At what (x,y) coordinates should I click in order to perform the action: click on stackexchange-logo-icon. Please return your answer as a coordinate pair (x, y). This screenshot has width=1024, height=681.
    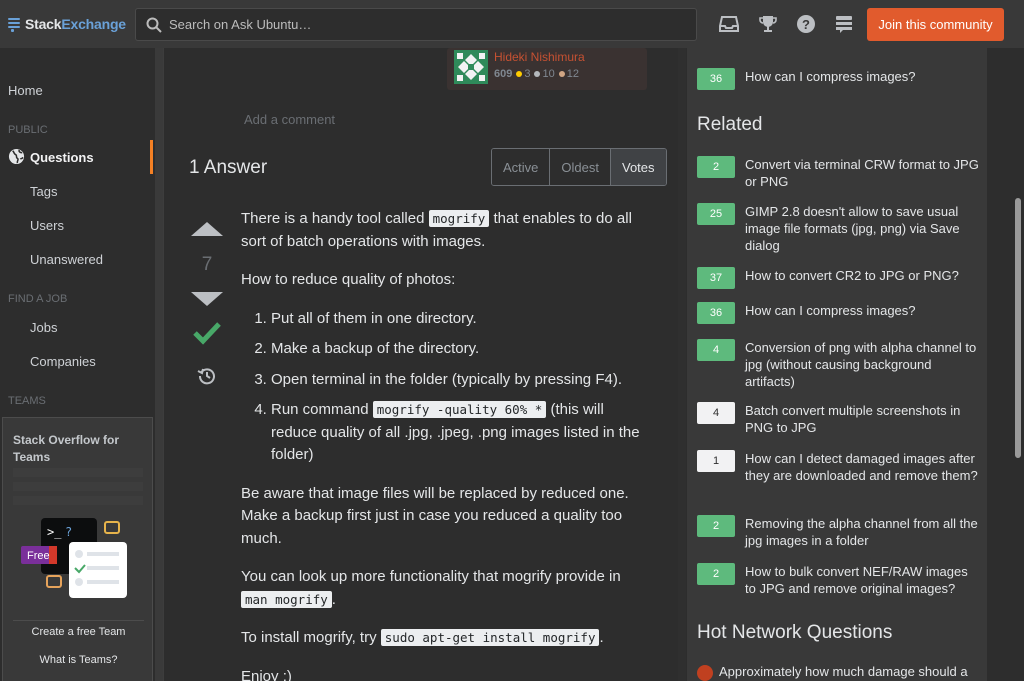
    Looking at the image, I should click on (14, 25).